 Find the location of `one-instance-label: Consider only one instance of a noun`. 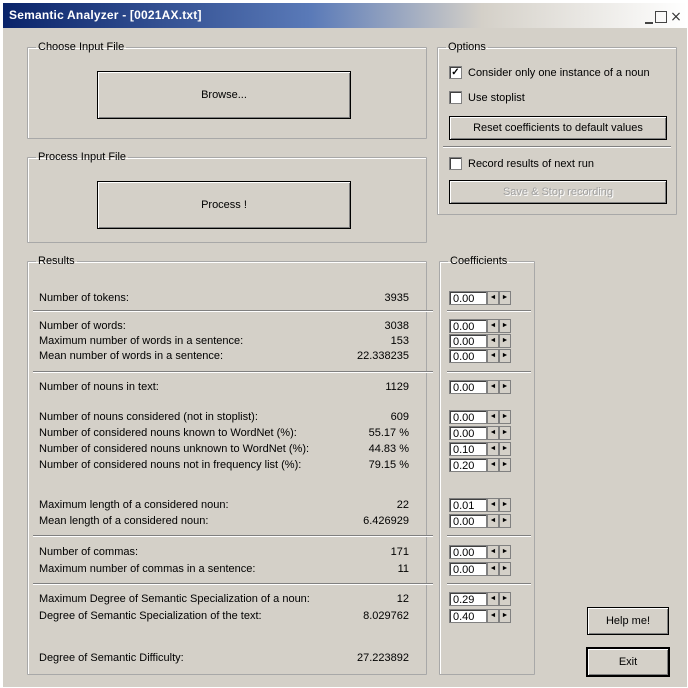

one-instance-label: Consider only one instance of a noun is located at coordinates (559, 72).